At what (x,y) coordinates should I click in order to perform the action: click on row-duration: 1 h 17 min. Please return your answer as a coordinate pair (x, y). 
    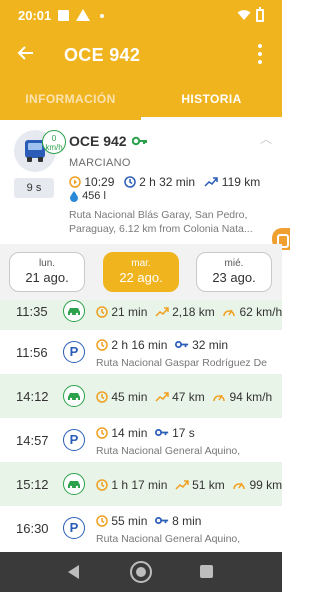
    Looking at the image, I should click on (139, 484).